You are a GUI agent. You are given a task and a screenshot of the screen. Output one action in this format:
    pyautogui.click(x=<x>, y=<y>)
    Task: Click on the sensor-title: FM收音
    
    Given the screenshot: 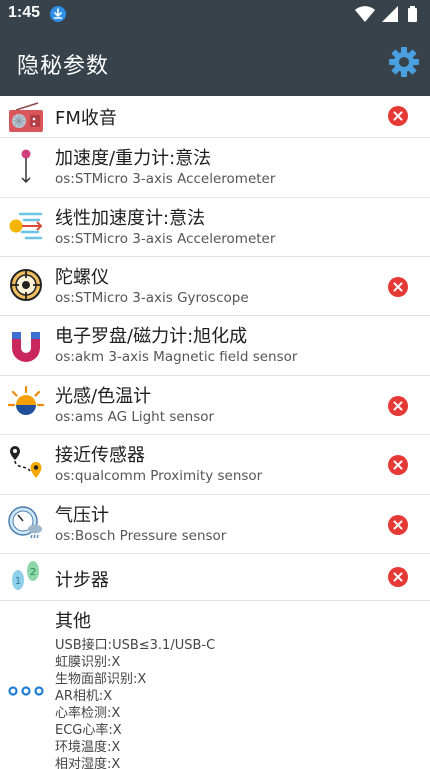 What is the action you would take?
    pyautogui.click(x=86, y=118)
    